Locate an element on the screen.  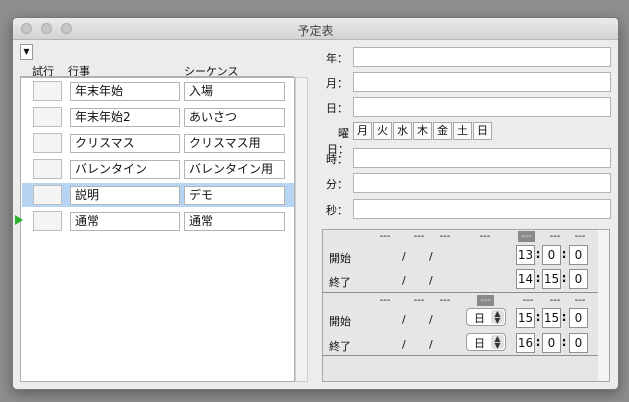
list-row-2: クリスマス クリスマス用 is located at coordinates (158, 143).